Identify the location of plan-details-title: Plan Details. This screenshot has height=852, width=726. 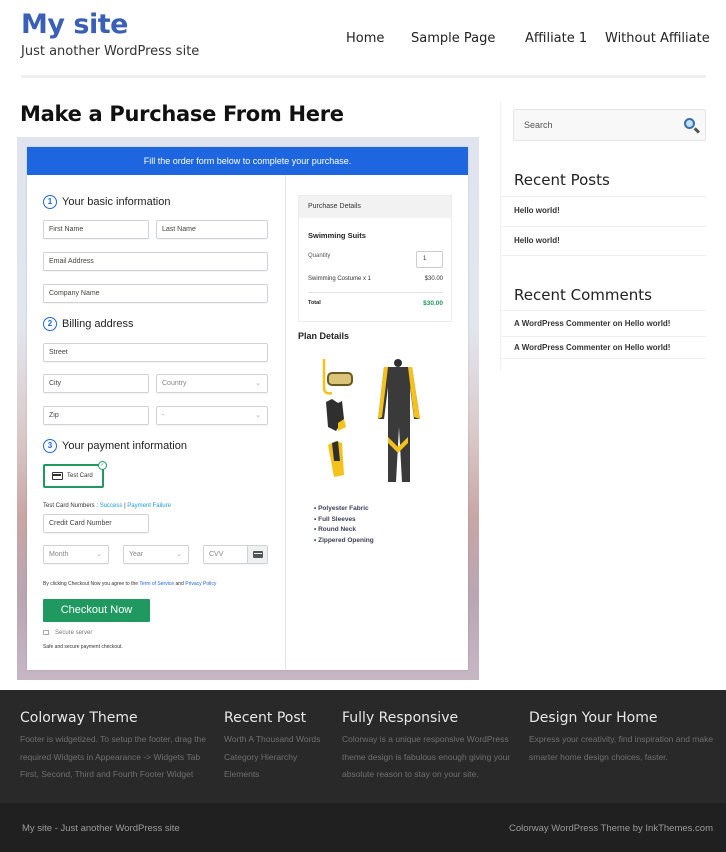
(324, 336).